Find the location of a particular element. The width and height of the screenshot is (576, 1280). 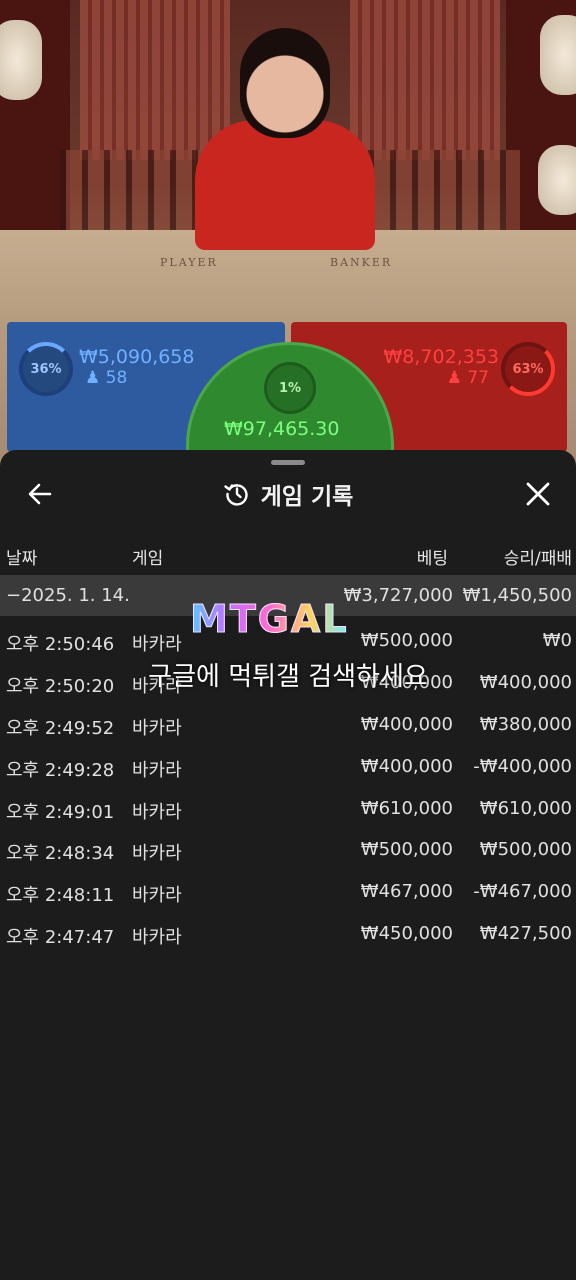

watermark-text: 구글에 먹튀갤 검색하세요 is located at coordinates (288, 677).